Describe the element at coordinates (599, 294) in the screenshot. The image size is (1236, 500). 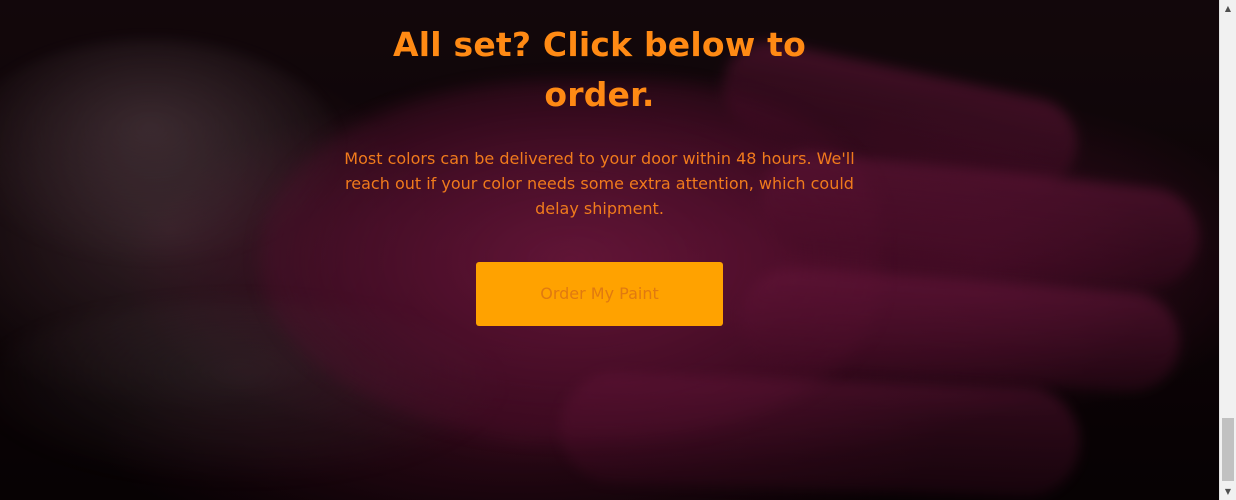
I see `order-my-paint-button: Order My Paint` at that location.